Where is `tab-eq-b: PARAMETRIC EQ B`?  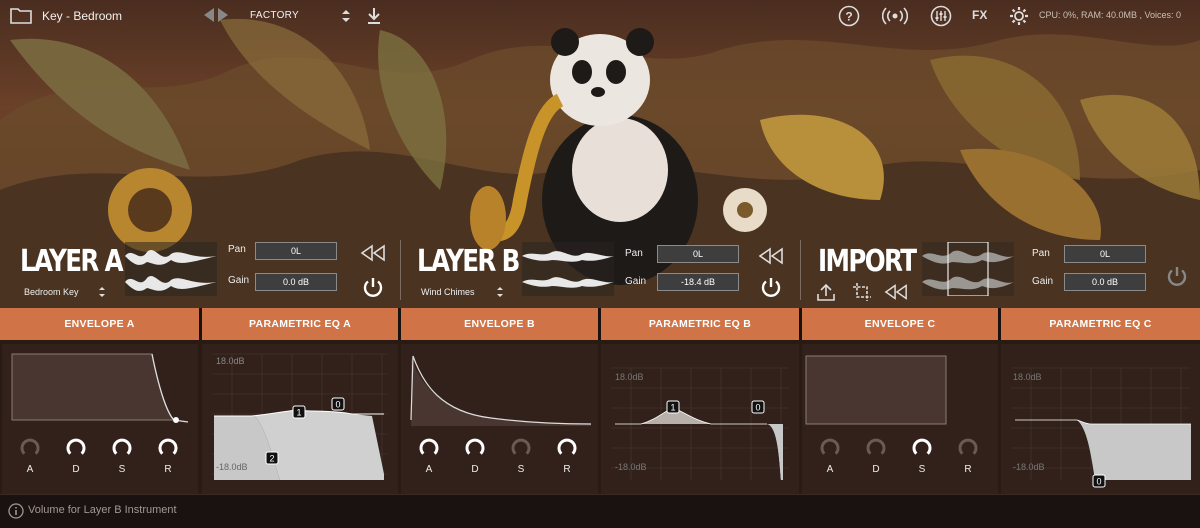 tab-eq-b: PARAMETRIC EQ B is located at coordinates (700, 324).